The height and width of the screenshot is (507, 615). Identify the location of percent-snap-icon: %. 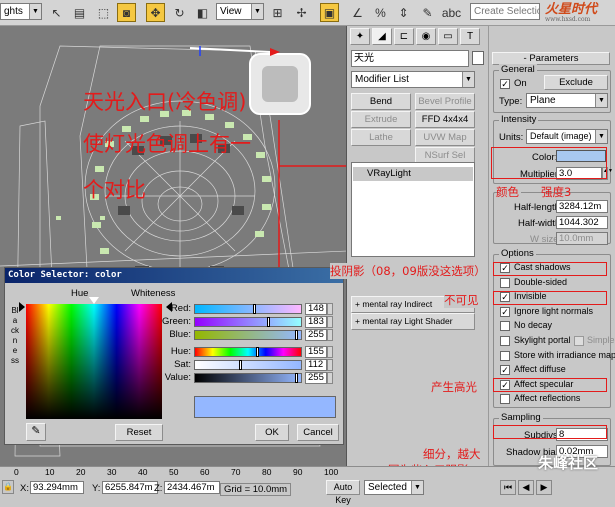
(380, 12).